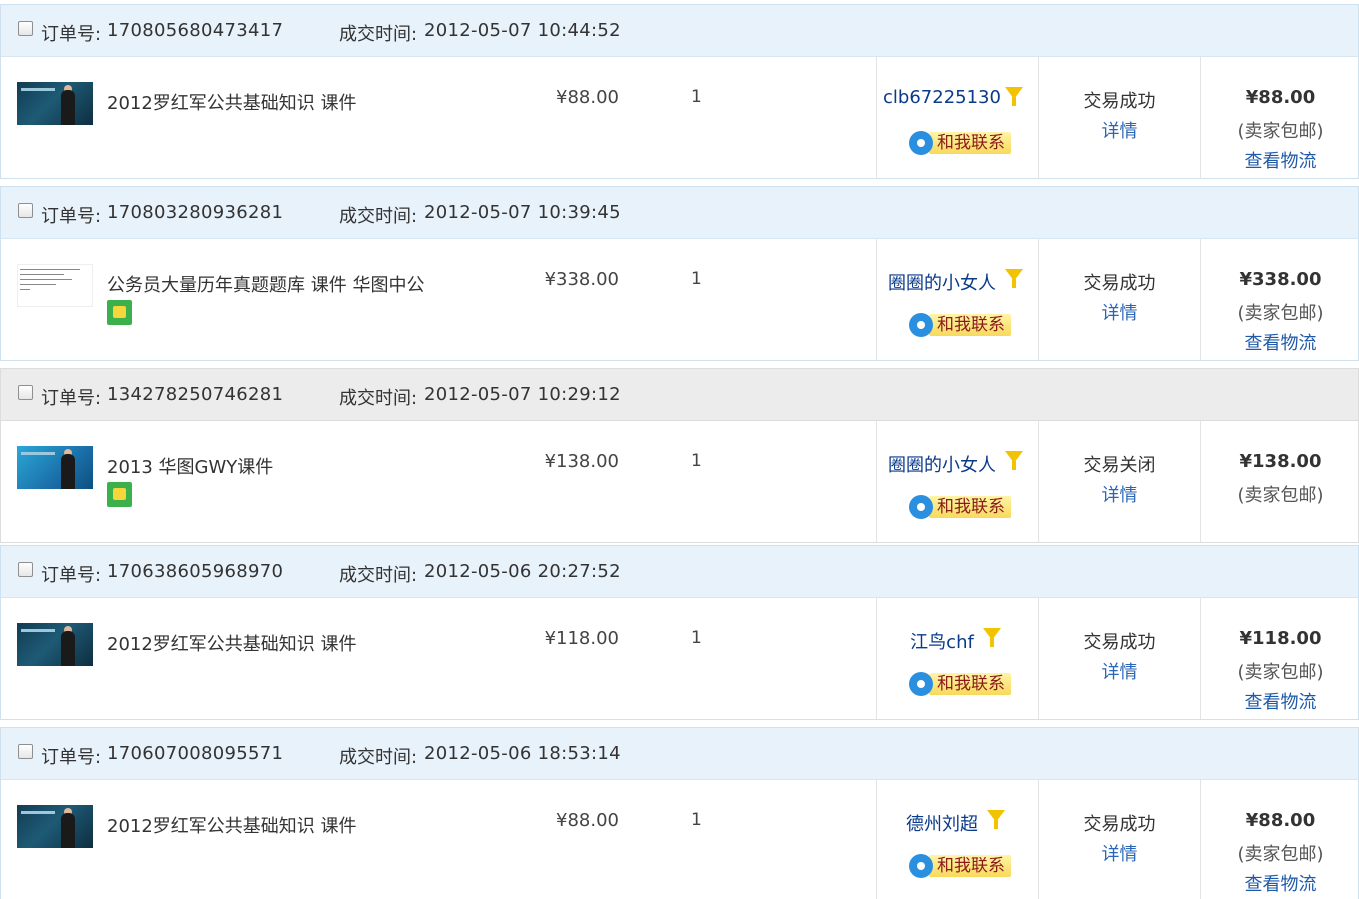 This screenshot has height=899, width=1359. Describe the element at coordinates (581, 279) in the screenshot. I see `unit-price: ¥338.00` at that location.